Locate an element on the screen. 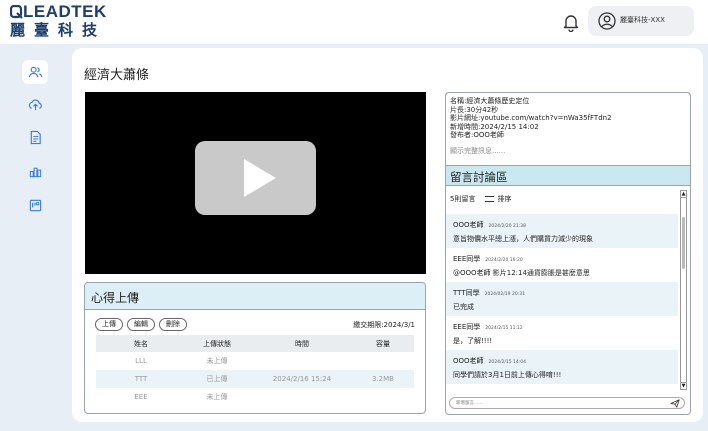 Image resolution: width=708 pixels, height=431 pixels. edit-button: 編輯 is located at coordinates (141, 324).